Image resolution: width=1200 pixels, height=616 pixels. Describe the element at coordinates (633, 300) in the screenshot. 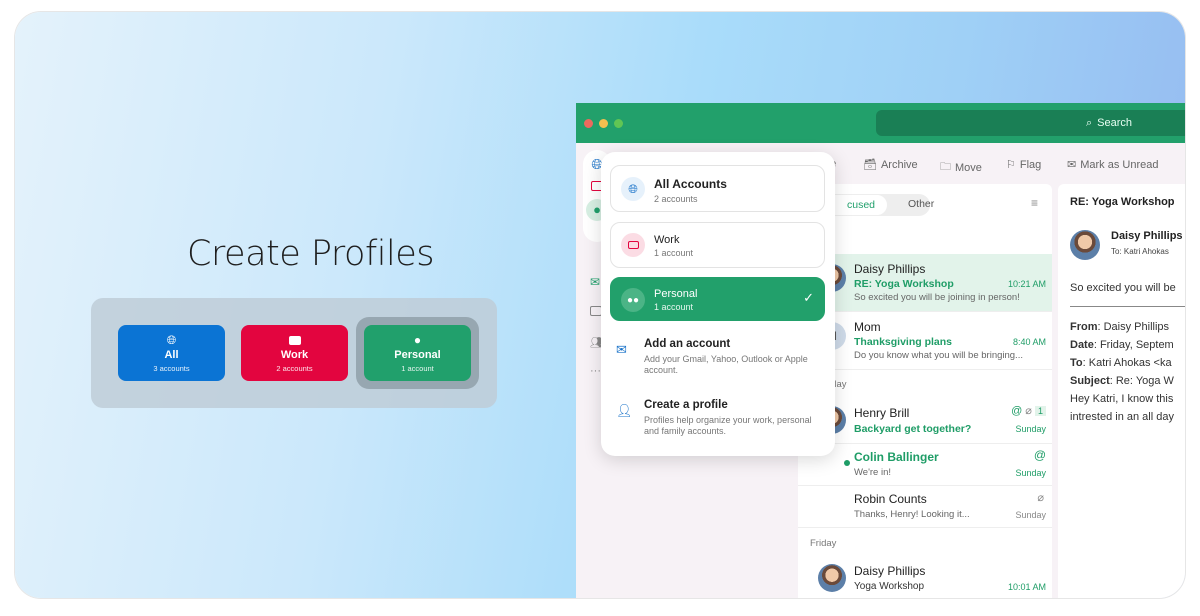

I see `people-icon: ●●` at that location.